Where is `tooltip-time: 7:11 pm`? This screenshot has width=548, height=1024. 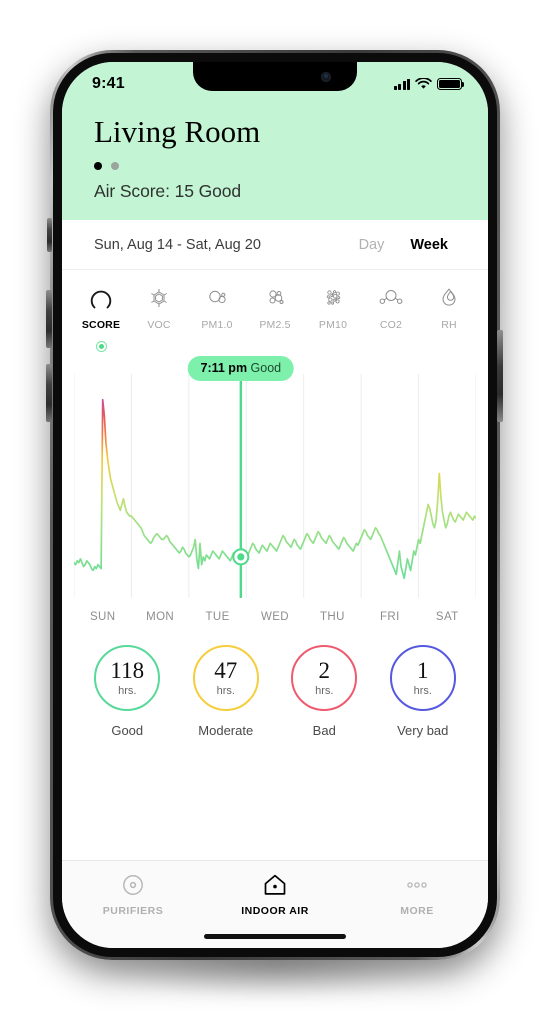
tooltip-time: 7:11 pm is located at coordinates (224, 367).